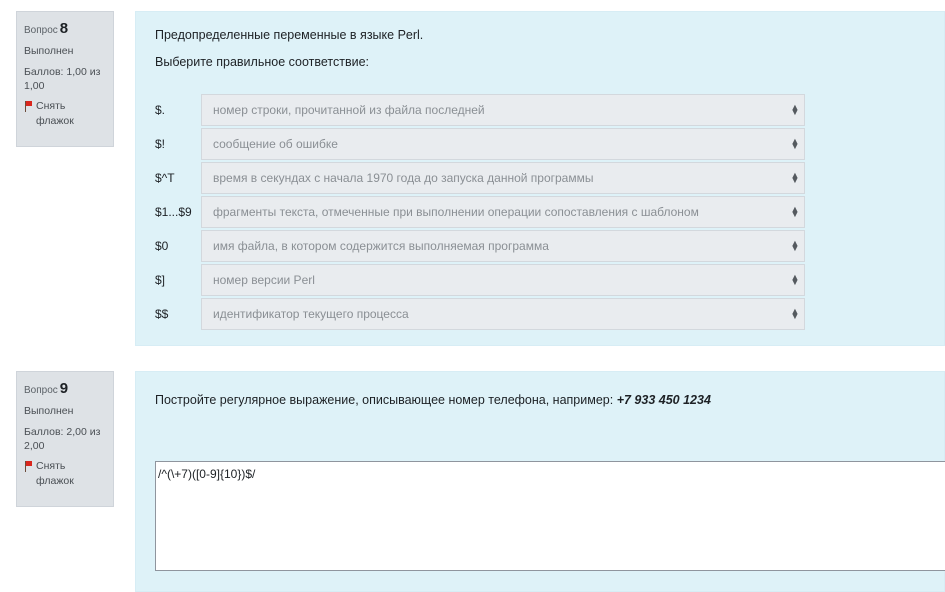 This screenshot has height=592, width=945. I want to click on match-select: номер версии Perl ▲ ▼, so click(503, 280).